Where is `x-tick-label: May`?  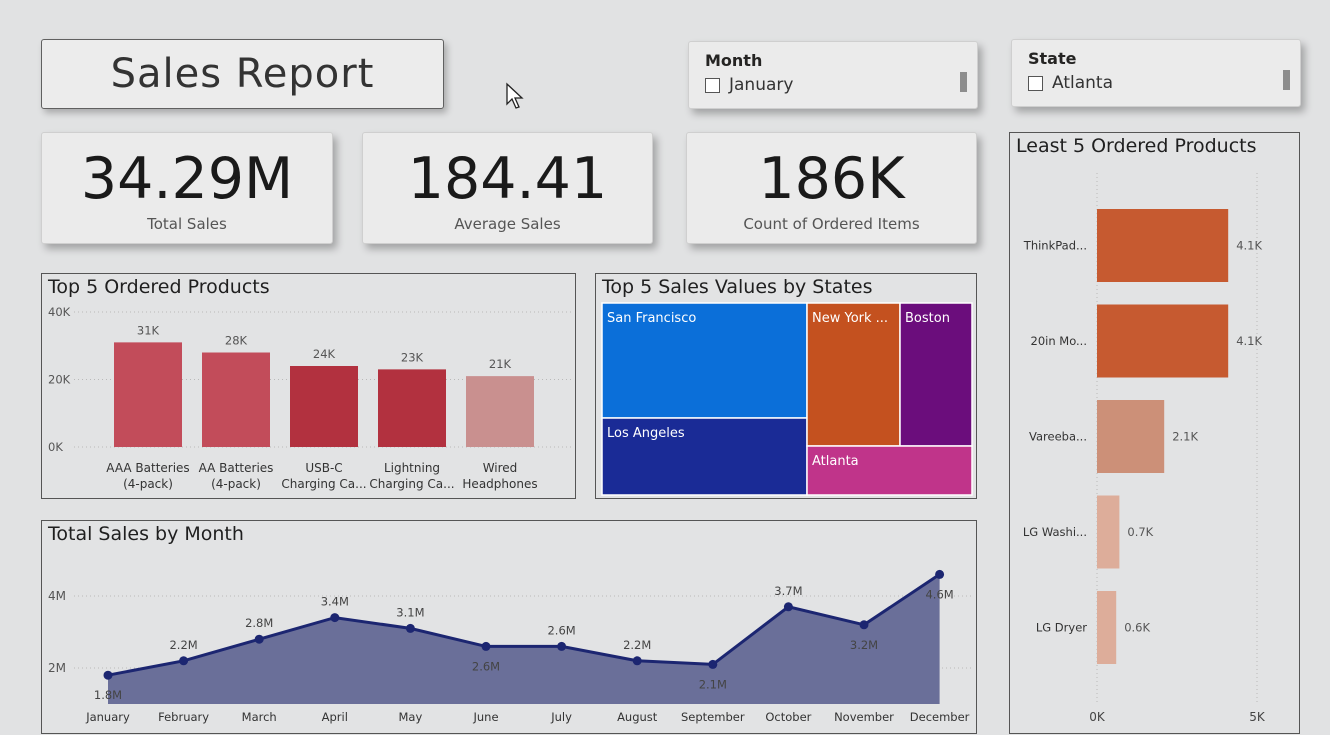
x-tick-label: May is located at coordinates (411, 717).